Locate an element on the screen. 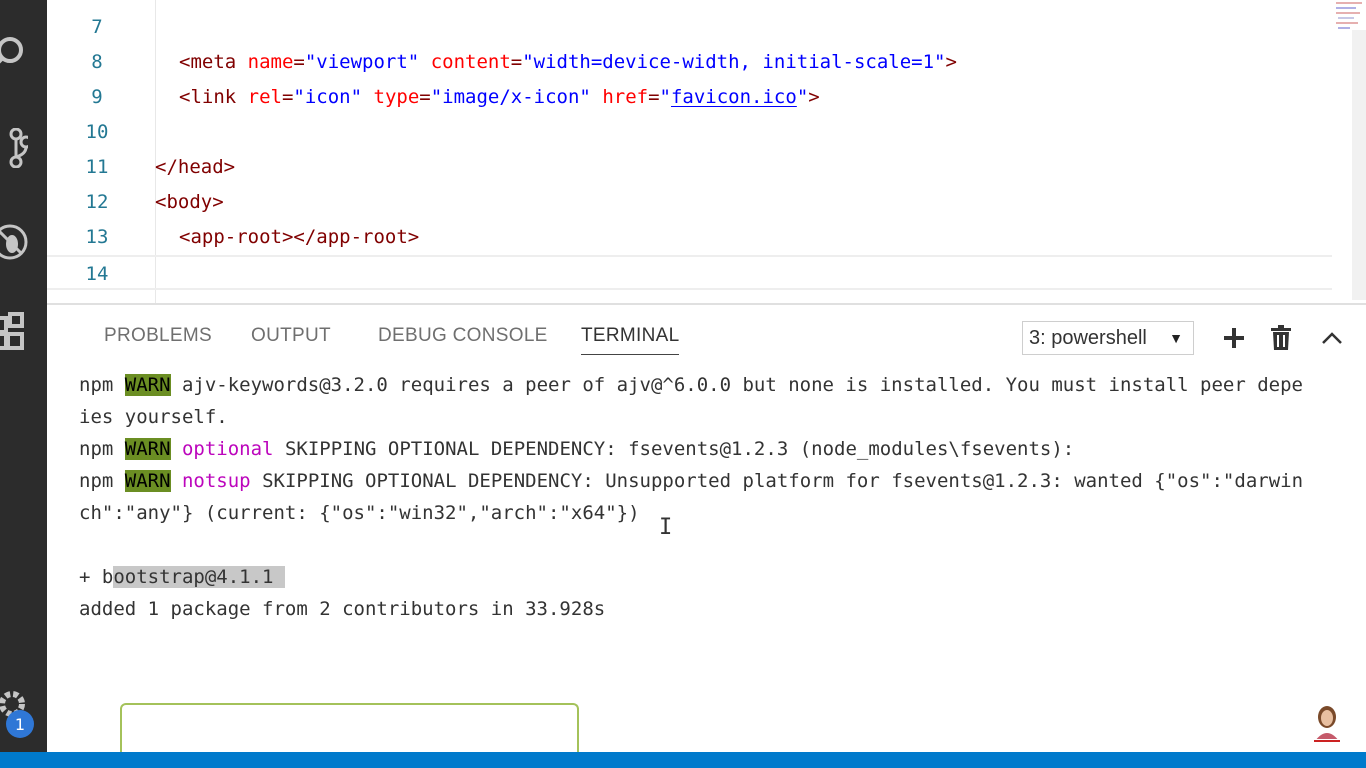 The width and height of the screenshot is (1366, 768). panel-tabs: PROBLEMS OUTPUT DEBUG CONSOLE TERMINAL is located at coordinates (497, 336).